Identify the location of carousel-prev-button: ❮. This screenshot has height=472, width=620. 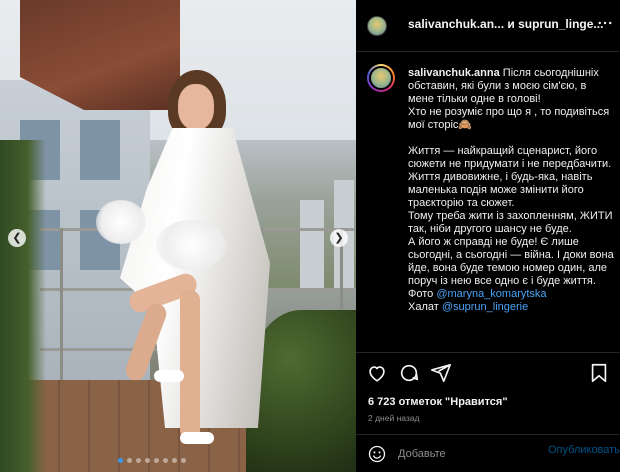
(17, 238).